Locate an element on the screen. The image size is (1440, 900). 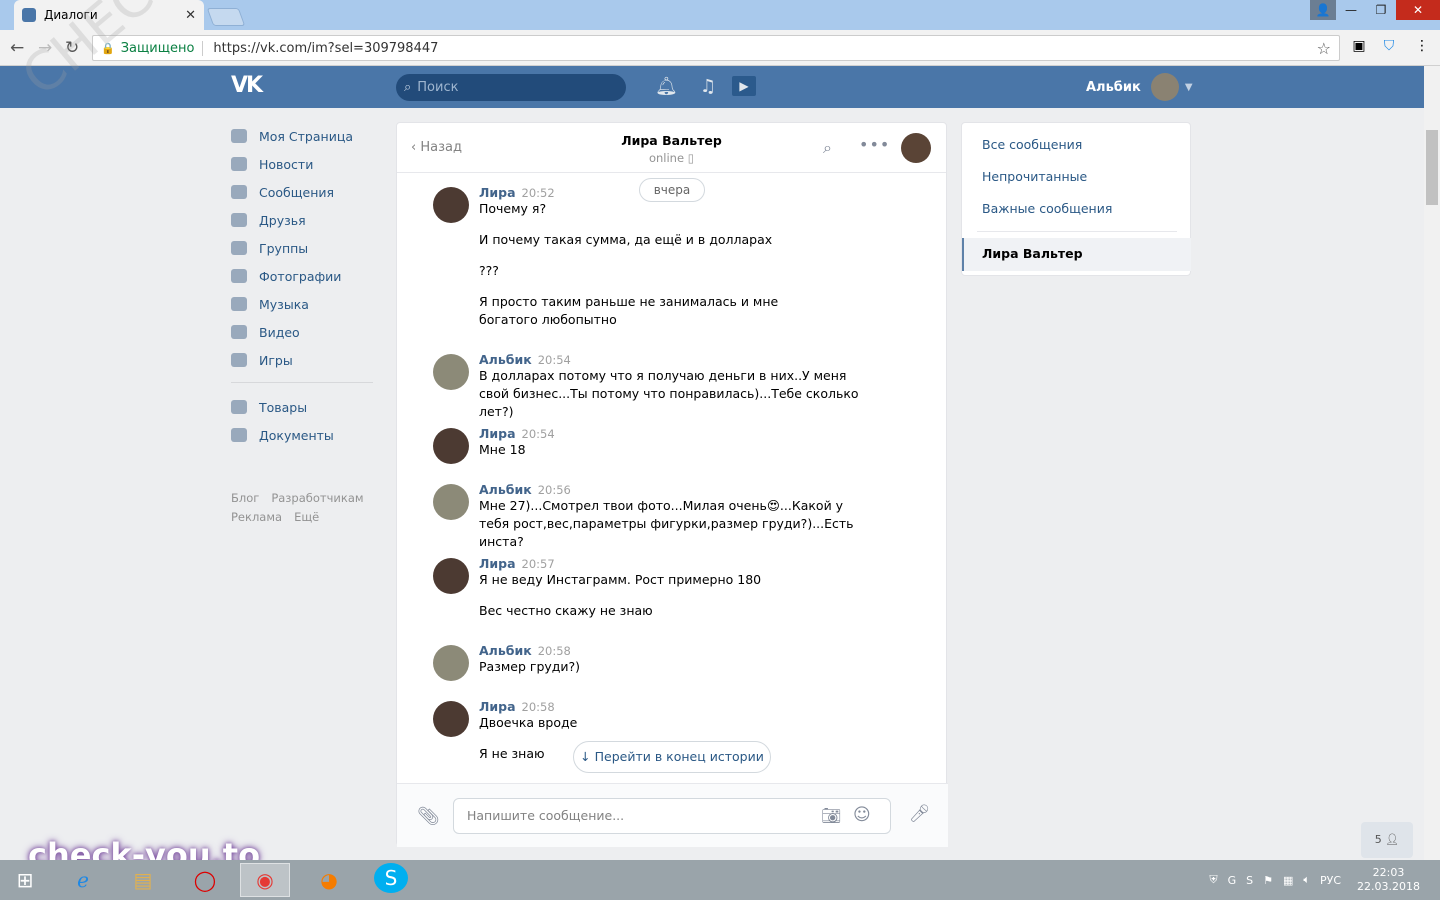
sidebar-item-friends: Друзья is located at coordinates (303, 220).